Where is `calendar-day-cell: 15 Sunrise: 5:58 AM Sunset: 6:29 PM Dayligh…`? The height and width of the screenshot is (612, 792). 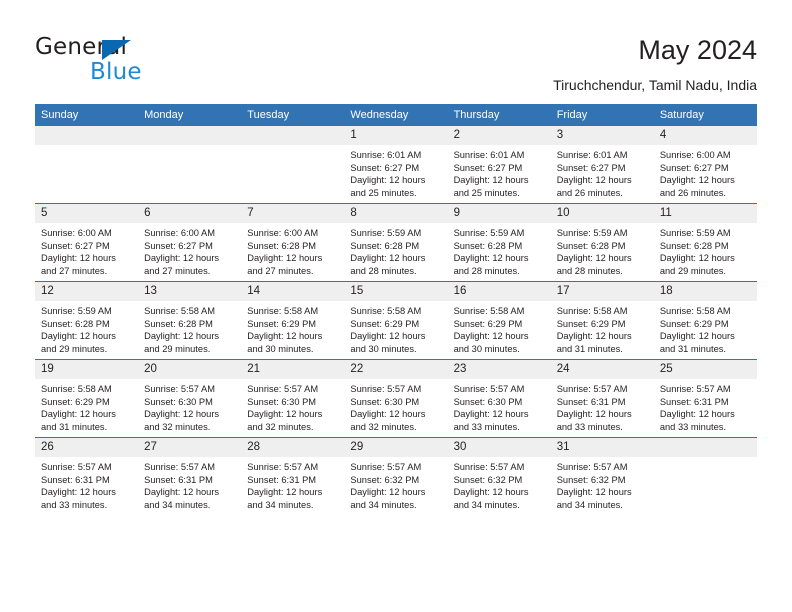 calendar-day-cell: 15 Sunrise: 5:58 AM Sunset: 6:29 PM Dayligh… is located at coordinates (396, 320).